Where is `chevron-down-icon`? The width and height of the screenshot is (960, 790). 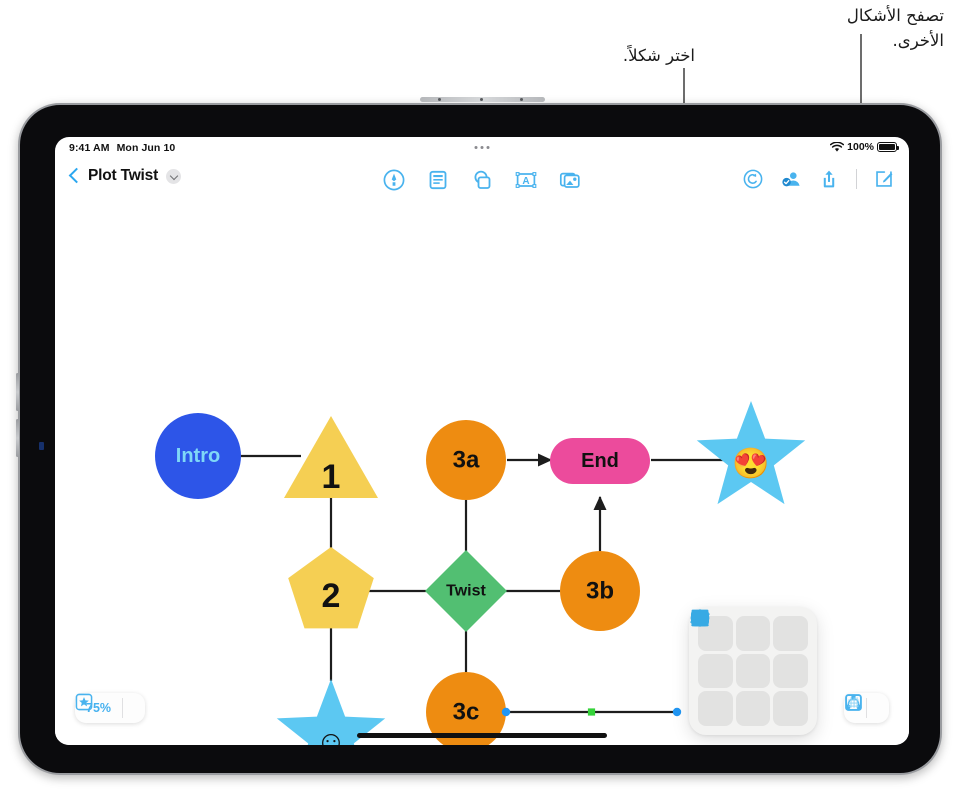
chevron-down-icon is located at coordinates (174, 176).